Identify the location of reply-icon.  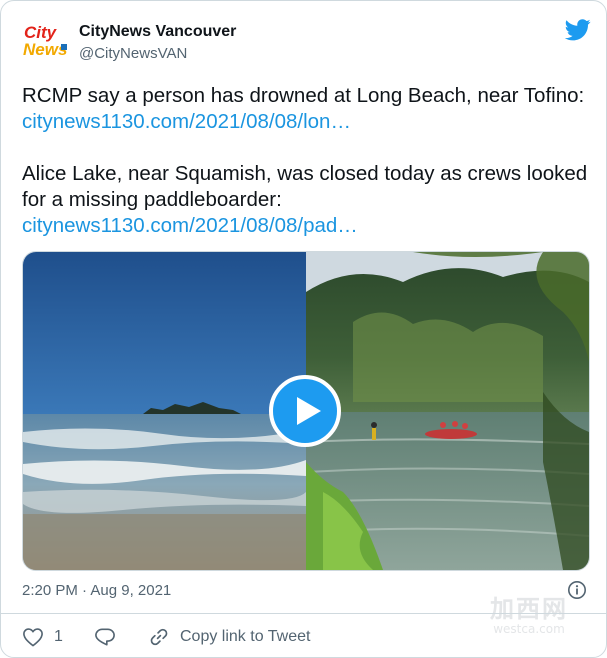
(105, 637).